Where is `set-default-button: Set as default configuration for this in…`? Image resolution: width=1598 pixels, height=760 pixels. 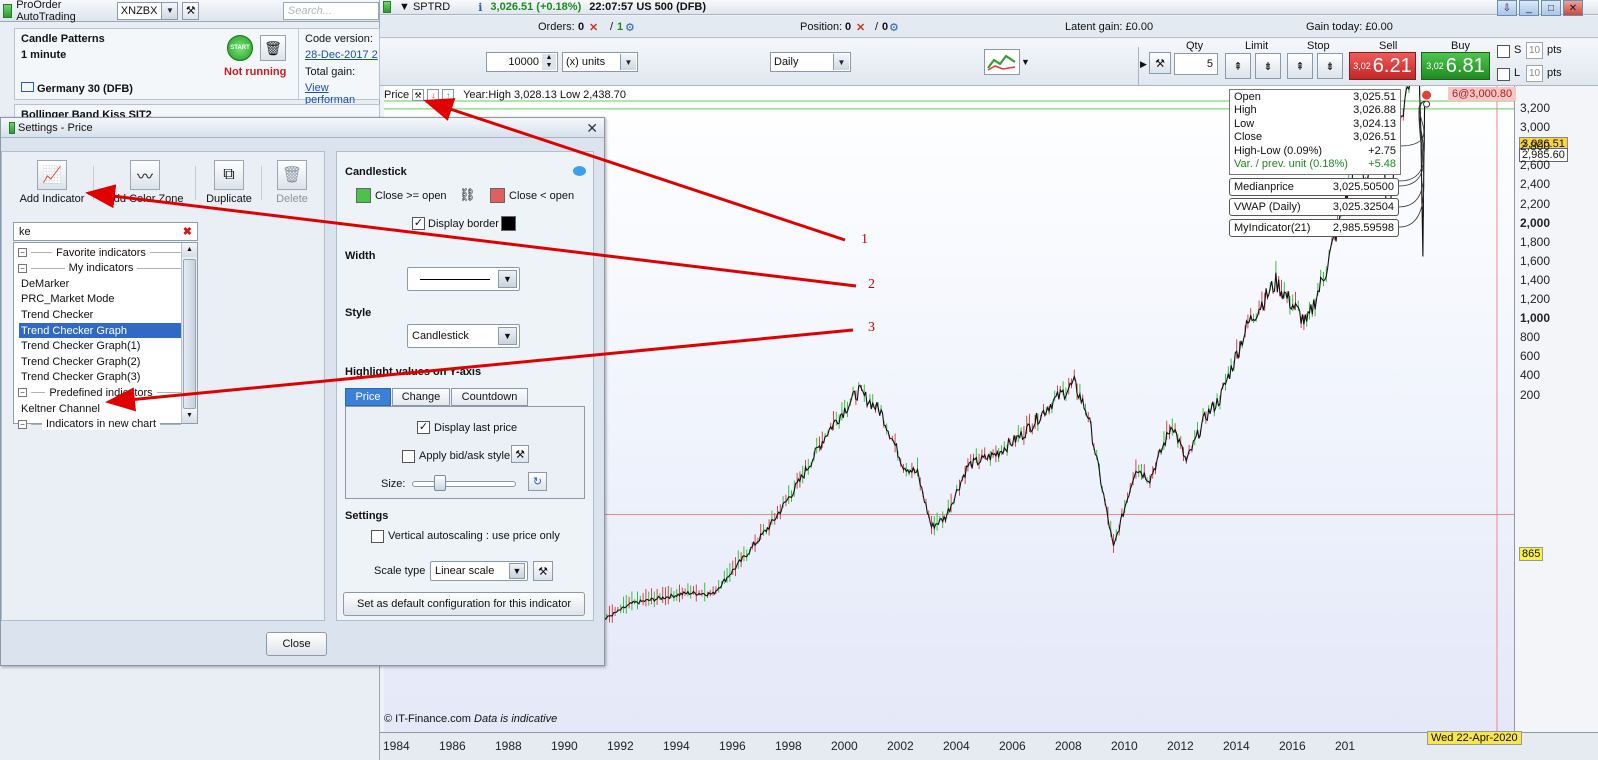
set-default-button: Set as default configuration for this in… is located at coordinates (464, 604).